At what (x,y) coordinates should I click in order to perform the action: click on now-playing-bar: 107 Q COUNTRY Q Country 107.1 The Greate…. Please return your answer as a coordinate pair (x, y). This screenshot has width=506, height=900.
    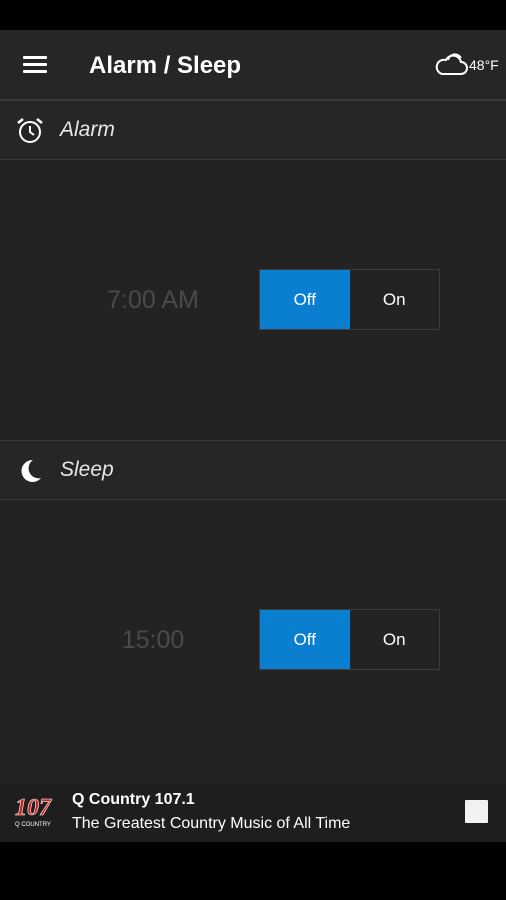
    Looking at the image, I should click on (253, 812).